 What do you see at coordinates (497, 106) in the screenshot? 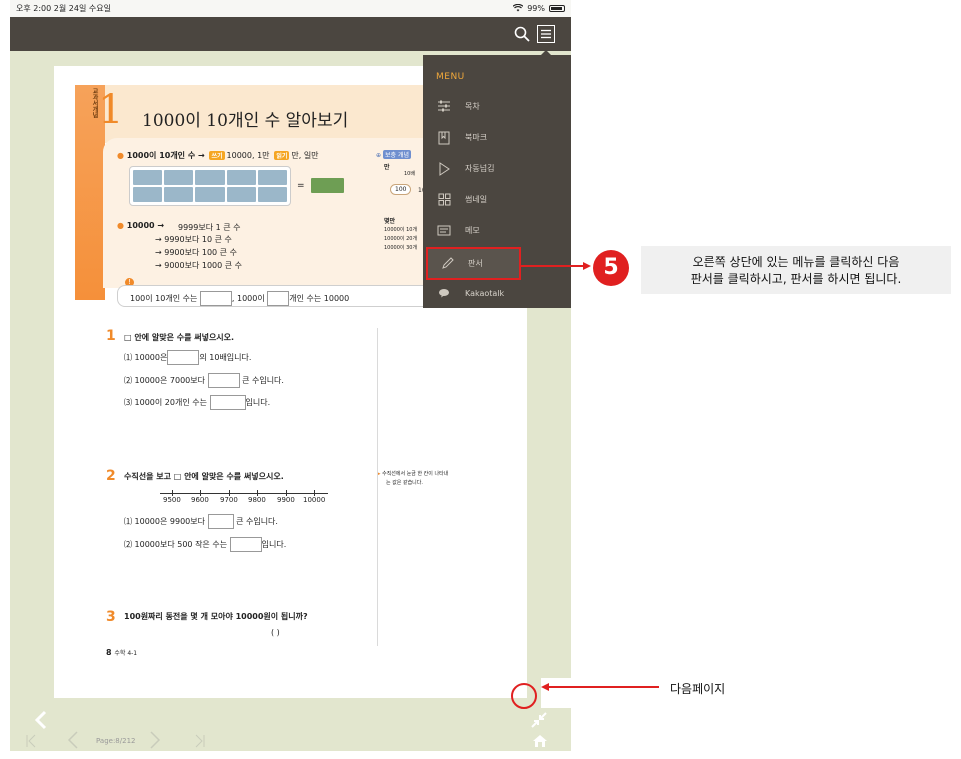
I see `menu-item-toc: 목차` at bounding box center [497, 106].